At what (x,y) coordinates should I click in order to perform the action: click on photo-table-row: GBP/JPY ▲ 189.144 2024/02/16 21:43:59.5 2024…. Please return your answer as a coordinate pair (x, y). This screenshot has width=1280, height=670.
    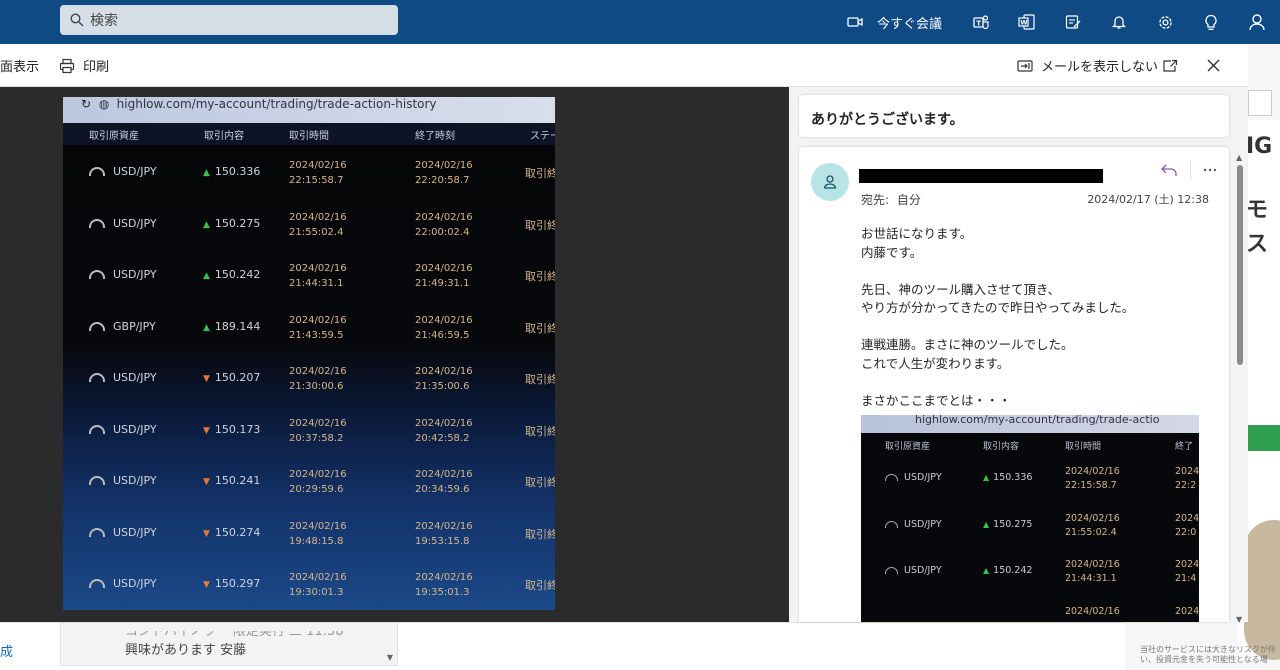
    Looking at the image, I should click on (309, 329).